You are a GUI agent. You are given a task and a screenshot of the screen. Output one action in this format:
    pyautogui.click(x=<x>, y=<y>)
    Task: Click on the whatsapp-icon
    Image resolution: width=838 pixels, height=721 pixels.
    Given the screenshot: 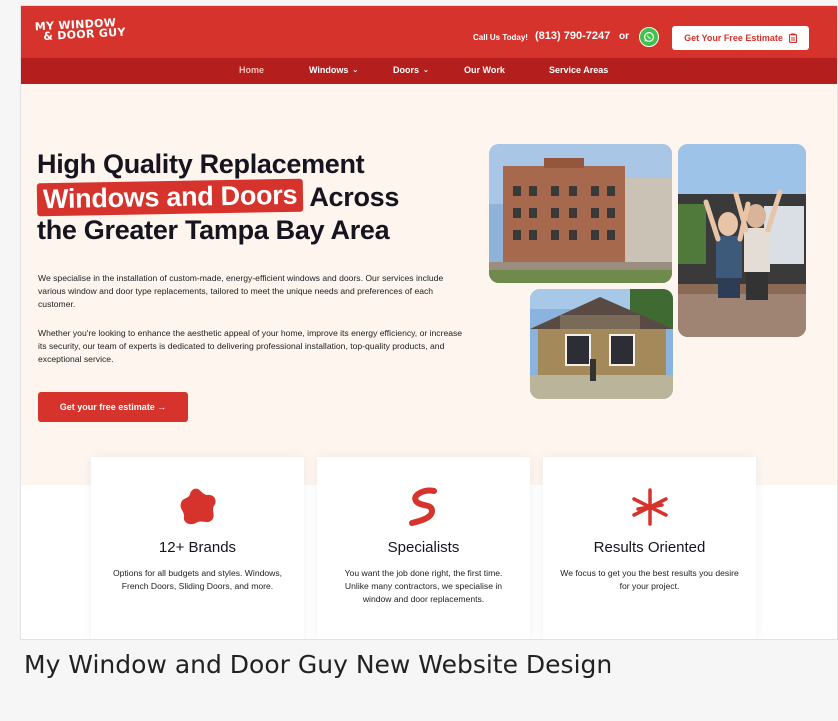 What is the action you would take?
    pyautogui.click(x=649, y=37)
    